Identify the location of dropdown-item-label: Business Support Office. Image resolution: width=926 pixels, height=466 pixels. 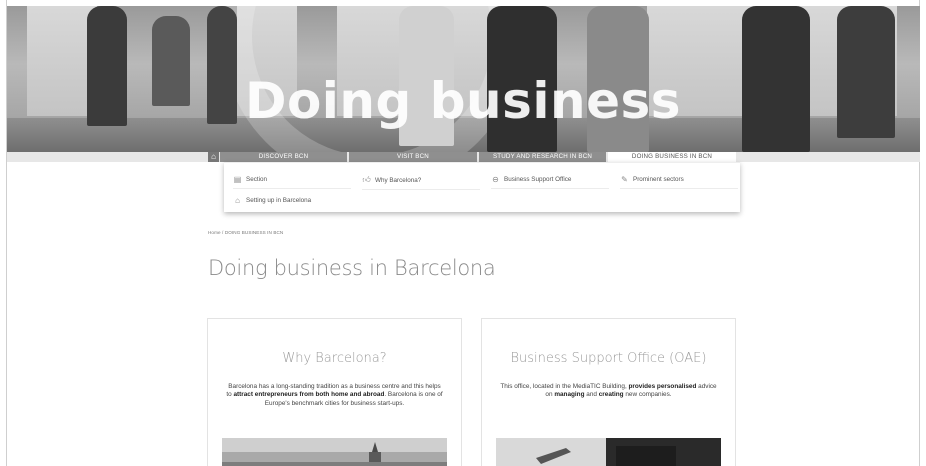
(538, 179).